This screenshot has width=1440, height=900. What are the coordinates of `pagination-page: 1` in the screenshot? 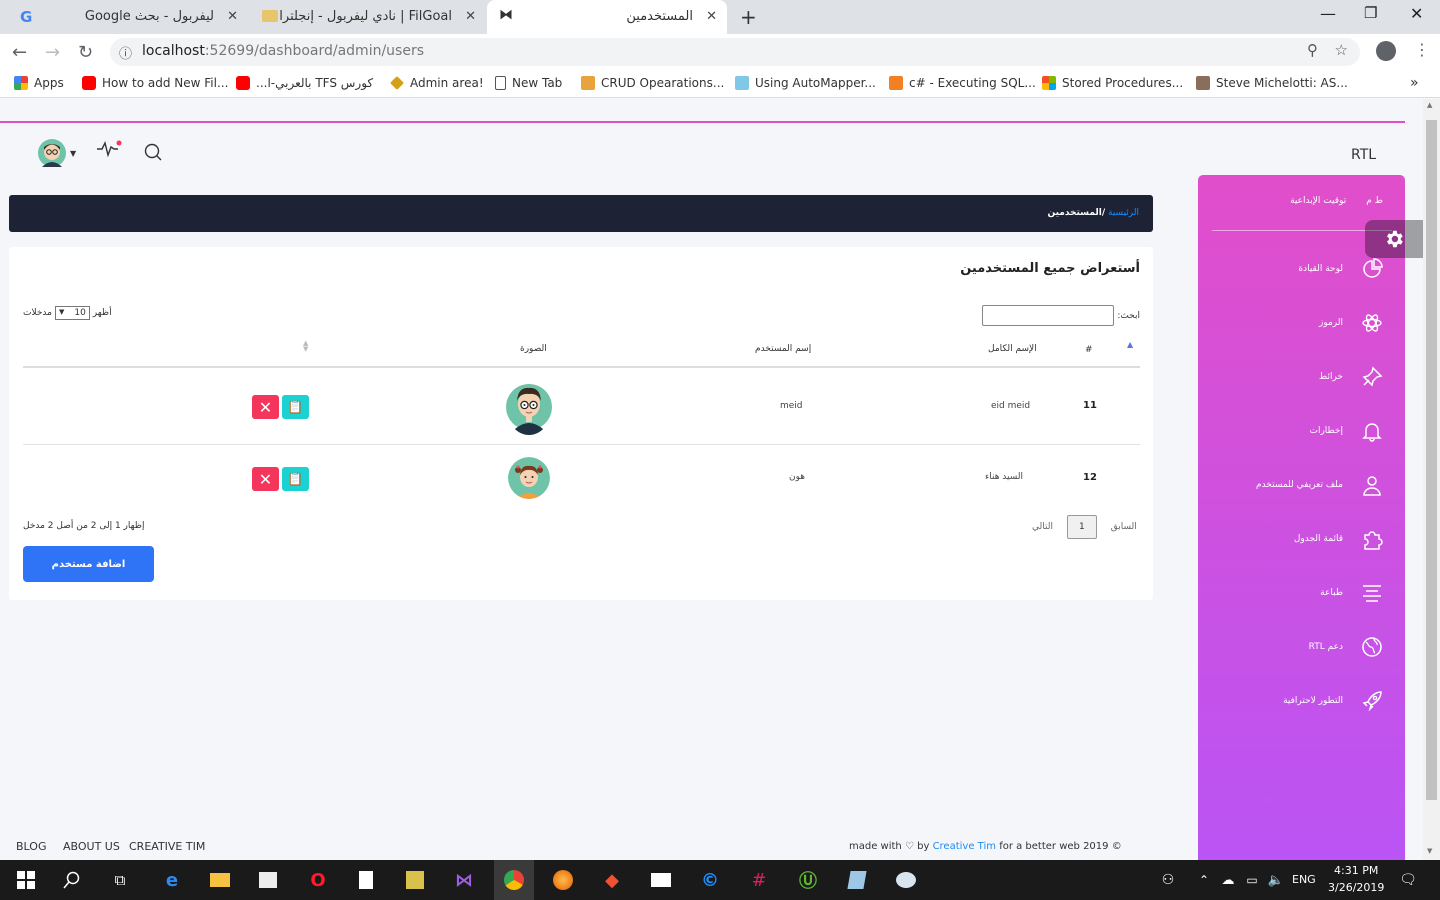 It's located at (1081, 527).